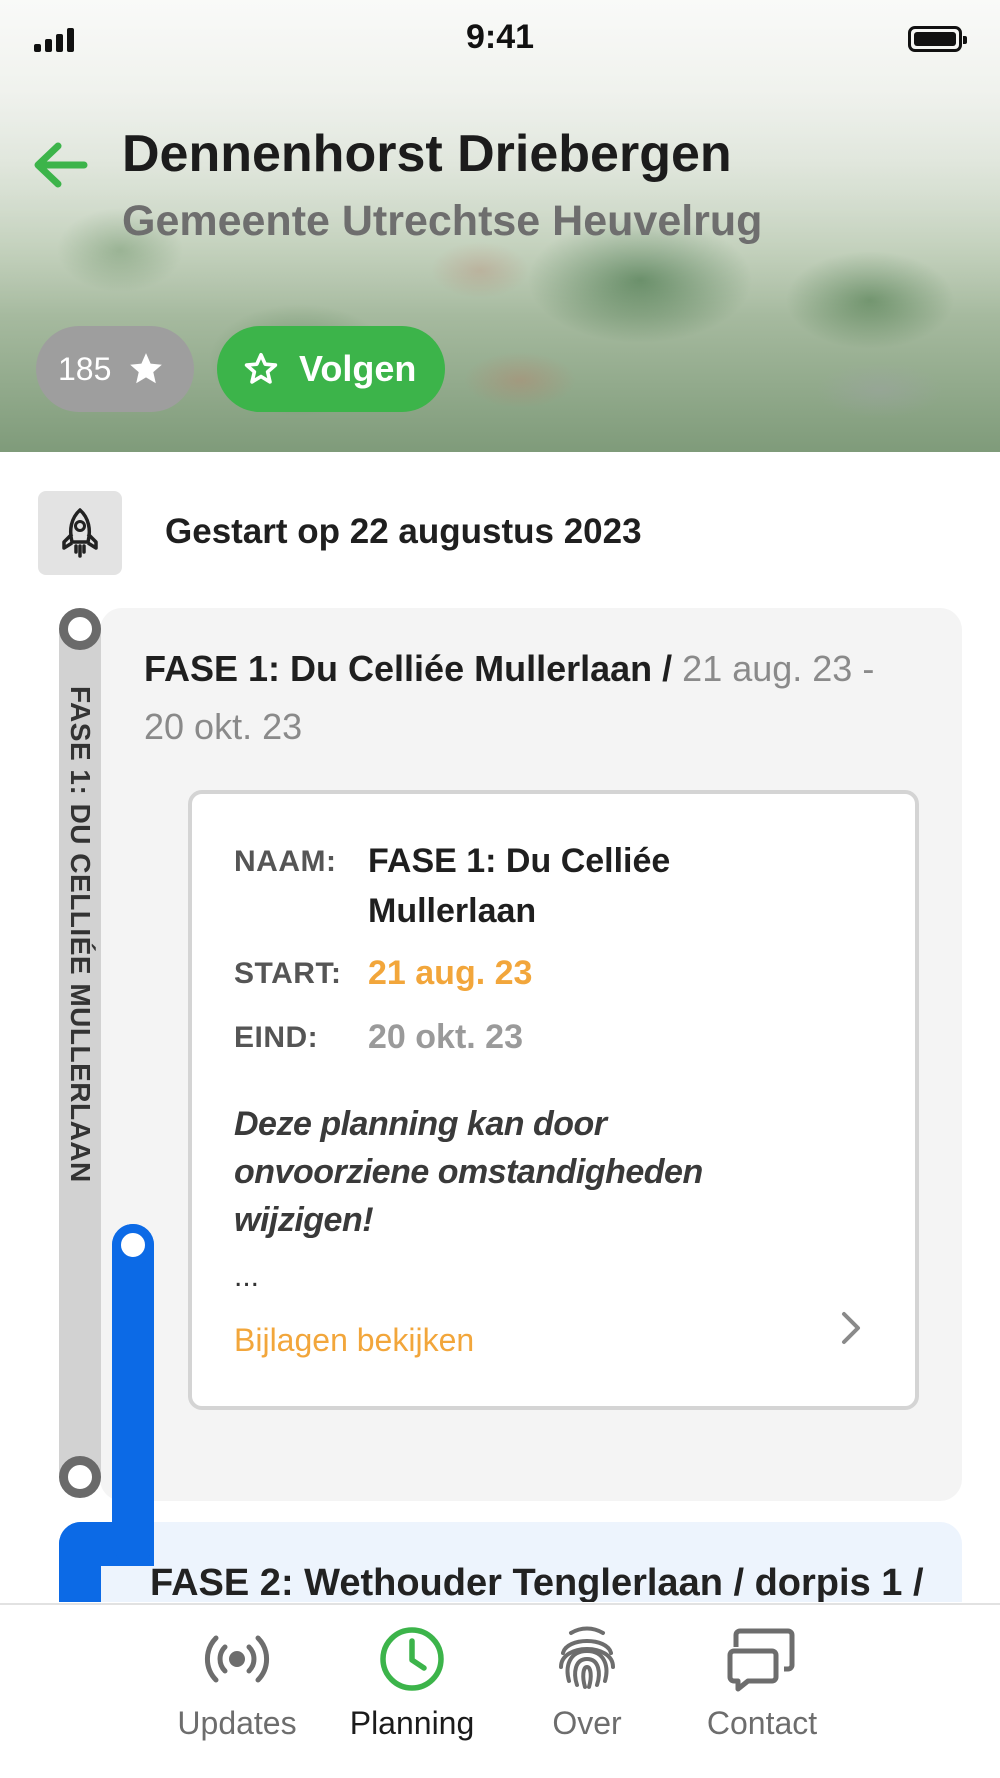 The image size is (1000, 1778). Describe the element at coordinates (937, 39) in the screenshot. I see `battery-icon` at that location.